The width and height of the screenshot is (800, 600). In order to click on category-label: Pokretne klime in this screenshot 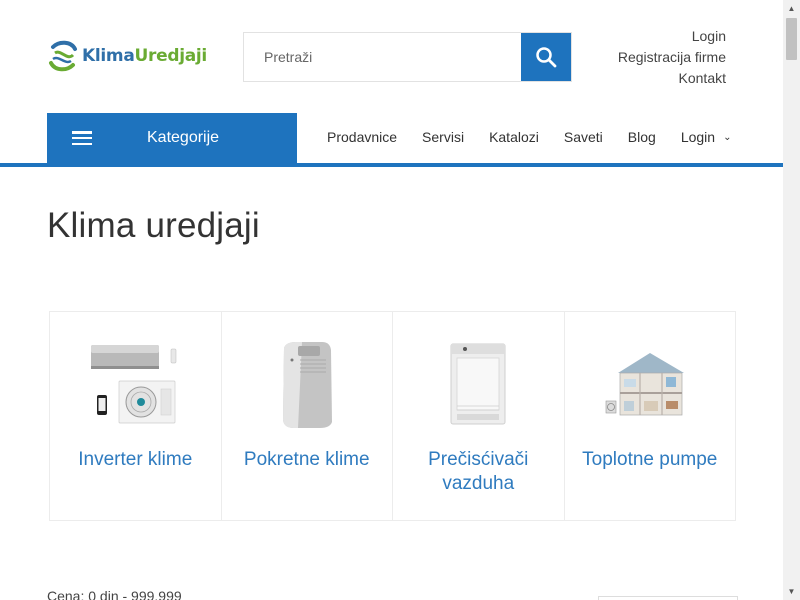, I will do `click(306, 459)`.